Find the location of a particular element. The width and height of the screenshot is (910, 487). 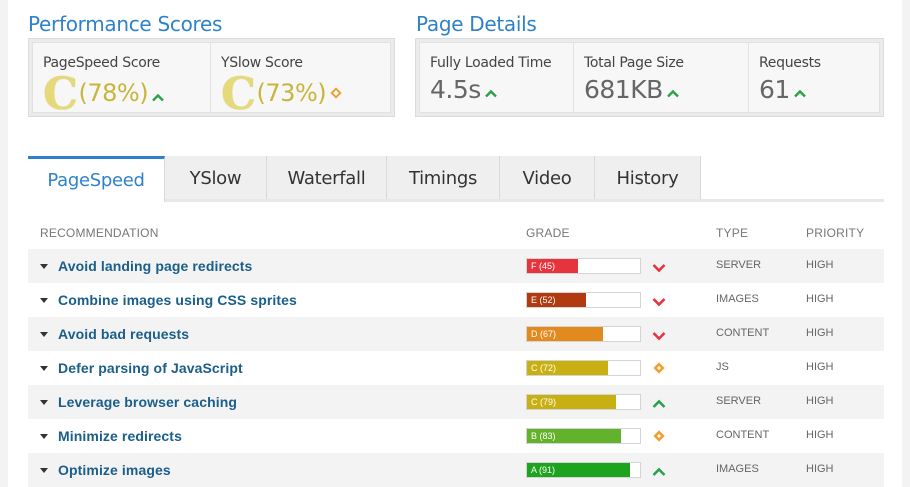

recommendation-link: Minimize redirects is located at coordinates (120, 436).